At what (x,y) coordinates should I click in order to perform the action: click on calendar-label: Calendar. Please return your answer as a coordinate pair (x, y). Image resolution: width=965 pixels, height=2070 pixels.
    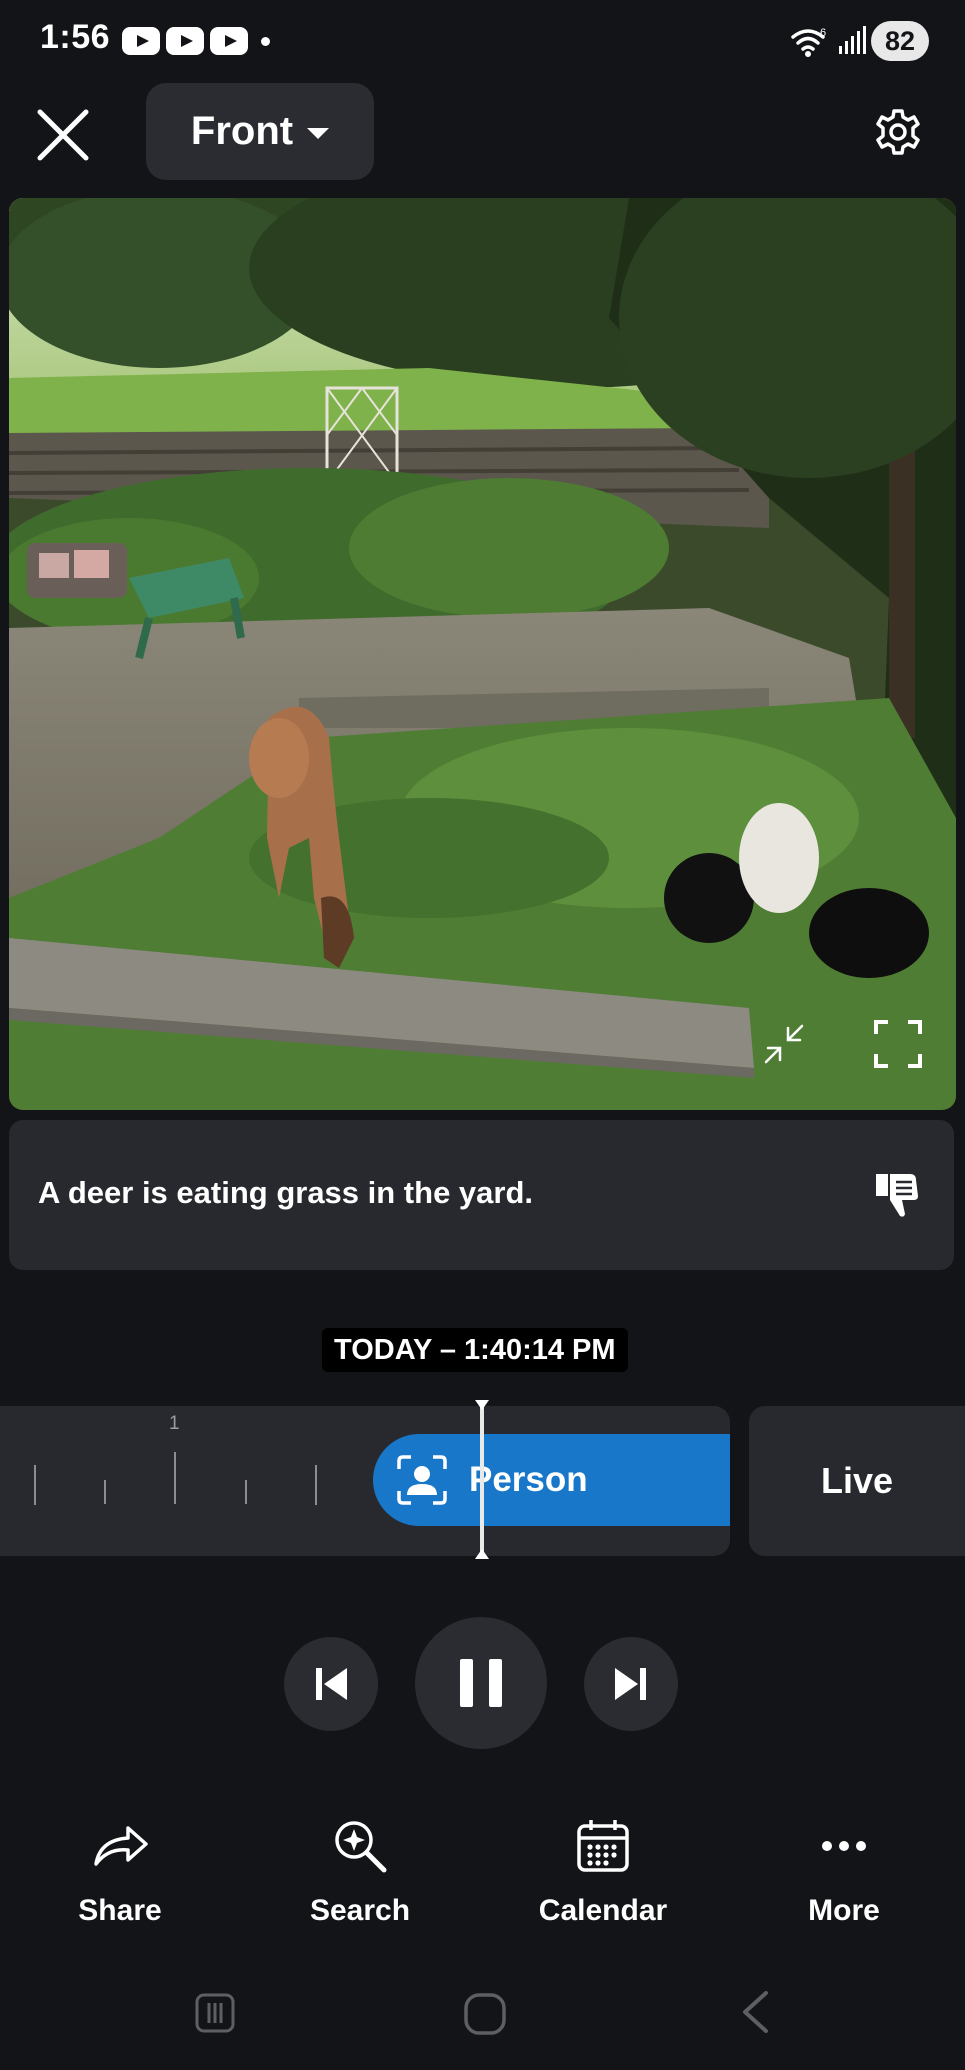
    Looking at the image, I should click on (603, 1910).